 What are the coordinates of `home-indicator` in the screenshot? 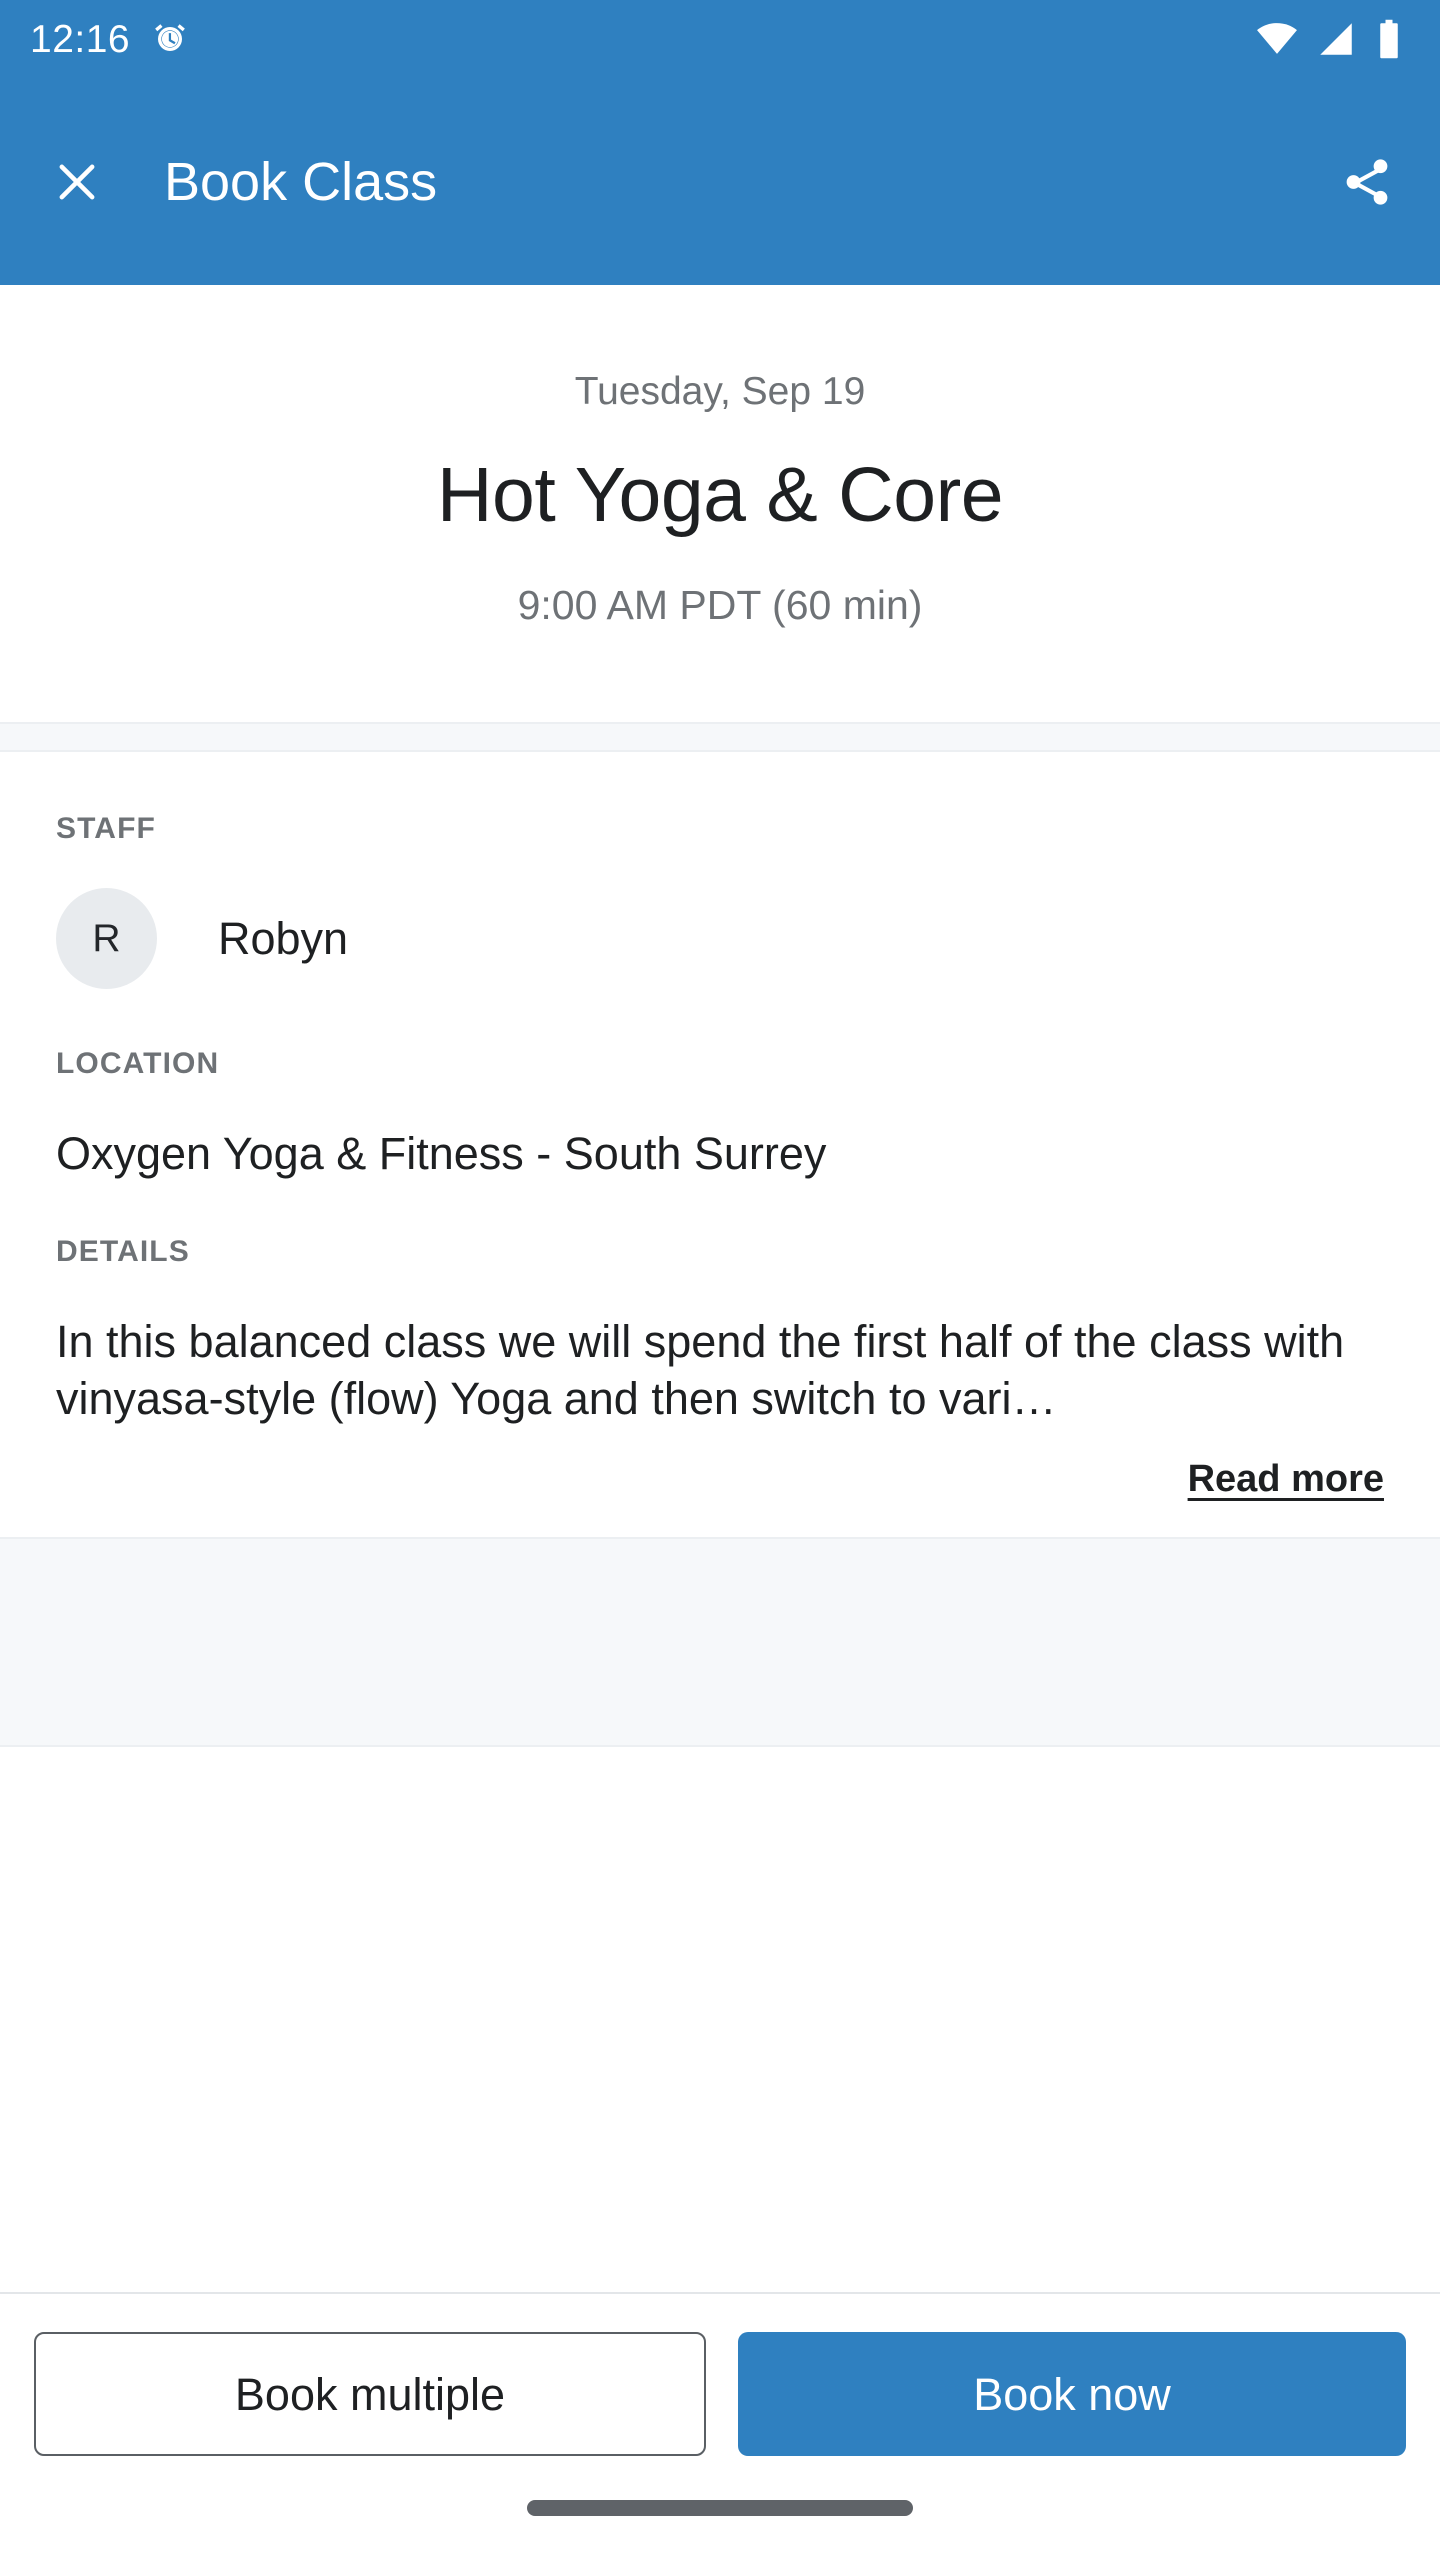 It's located at (720, 2508).